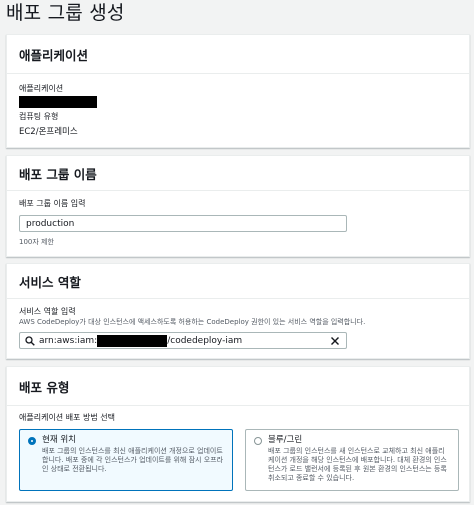 The image size is (474, 505). Describe the element at coordinates (132, 340) in the screenshot. I see `account-id-redacted` at that location.